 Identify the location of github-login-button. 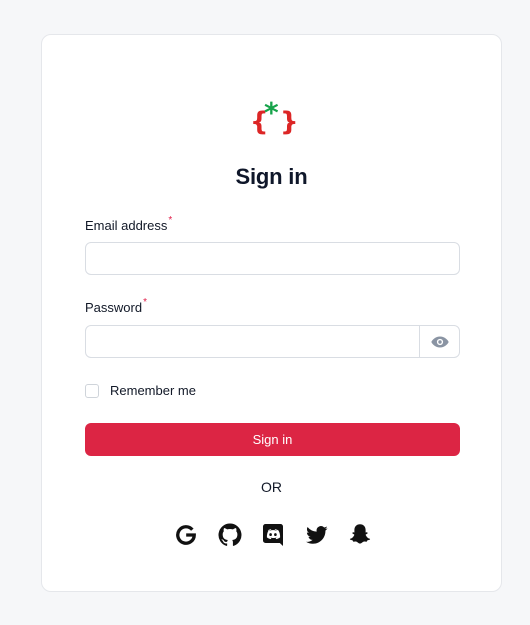
(230, 535).